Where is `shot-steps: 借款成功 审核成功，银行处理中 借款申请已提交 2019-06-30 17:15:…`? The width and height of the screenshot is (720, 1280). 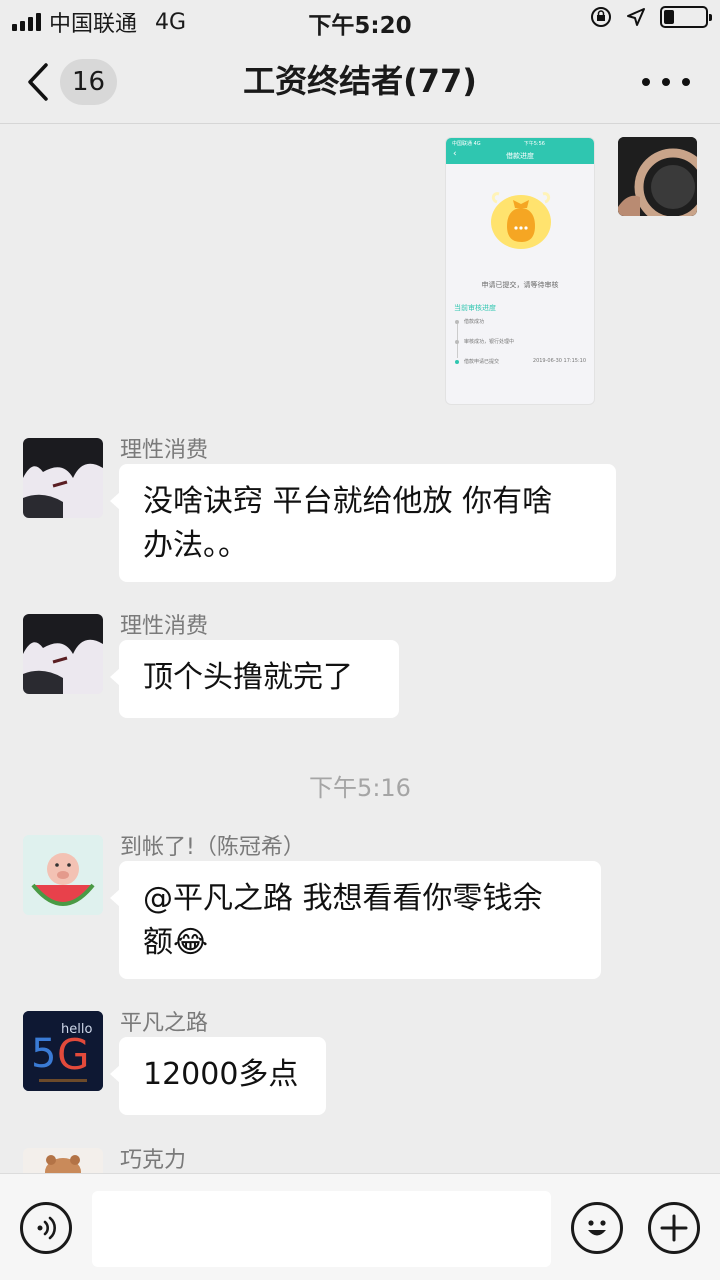 shot-steps: 借款成功 审核成功，银行处理中 借款申请已提交 2019-06-30 17:15:… is located at coordinates (520, 348).